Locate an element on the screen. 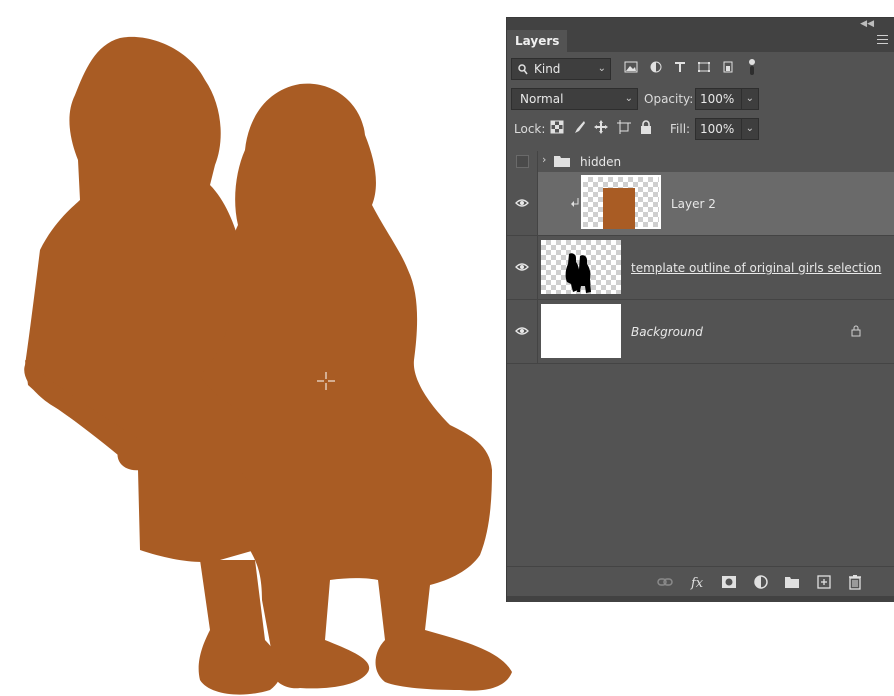  image-filter-icon is located at coordinates (631, 67).